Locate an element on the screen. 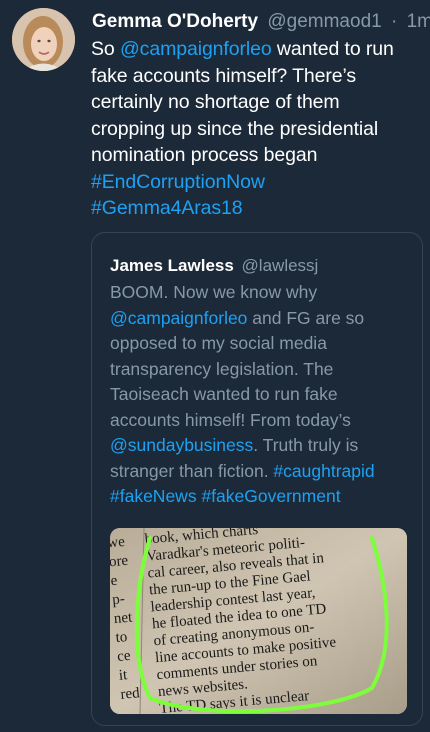  tweet-text-segment: So is located at coordinates (105, 49).